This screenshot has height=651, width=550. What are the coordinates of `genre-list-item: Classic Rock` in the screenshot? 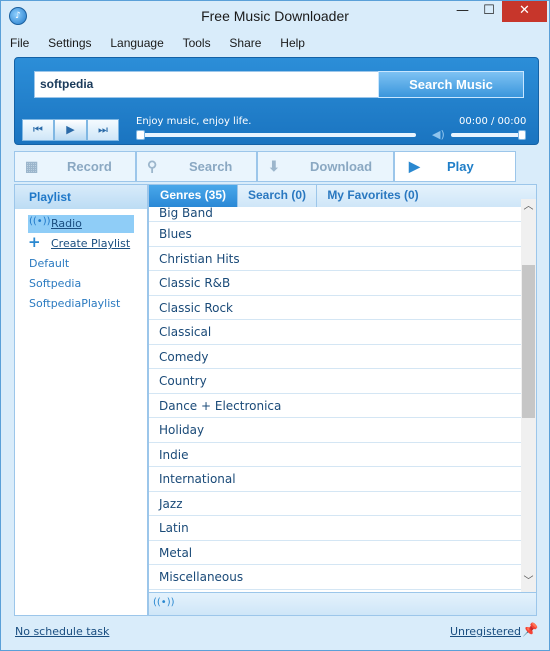 It's located at (335, 308).